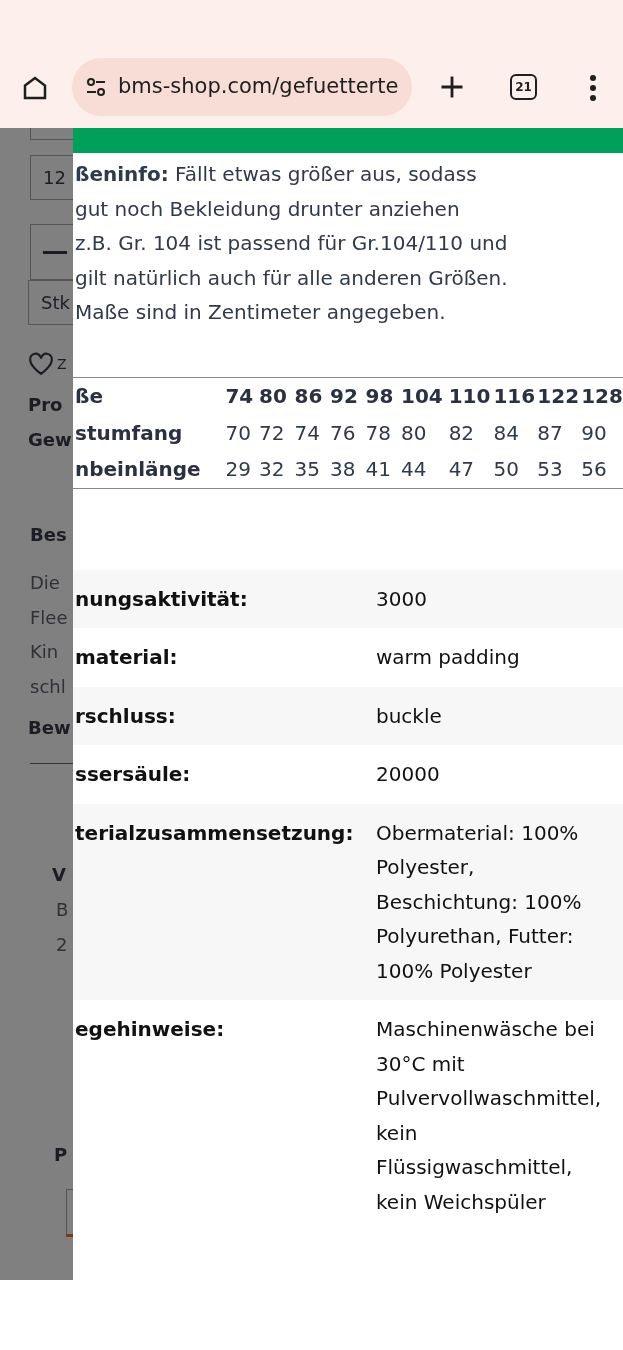 The height and width of the screenshot is (1350, 623). What do you see at coordinates (214, 833) in the screenshot?
I see `spec-label: terialzusammensetzung:` at bounding box center [214, 833].